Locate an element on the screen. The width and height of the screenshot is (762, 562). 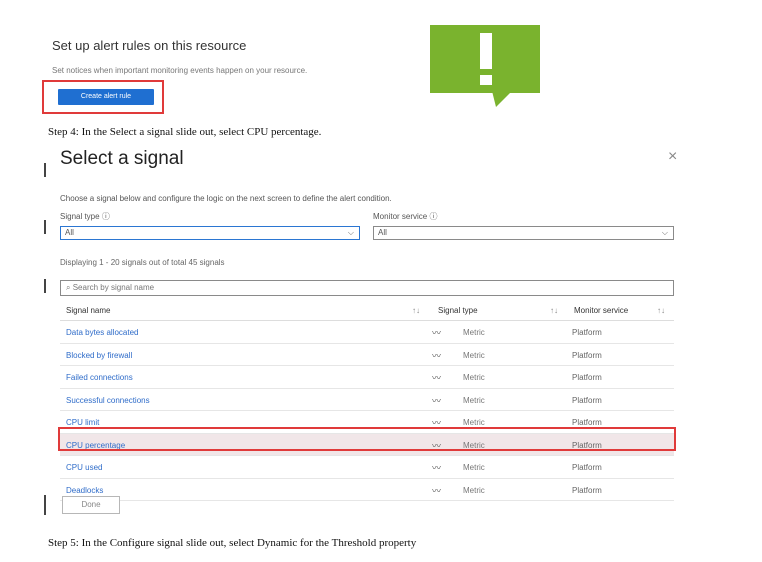
signal-name-link: Data bytes allocated is located at coordinates (102, 332).